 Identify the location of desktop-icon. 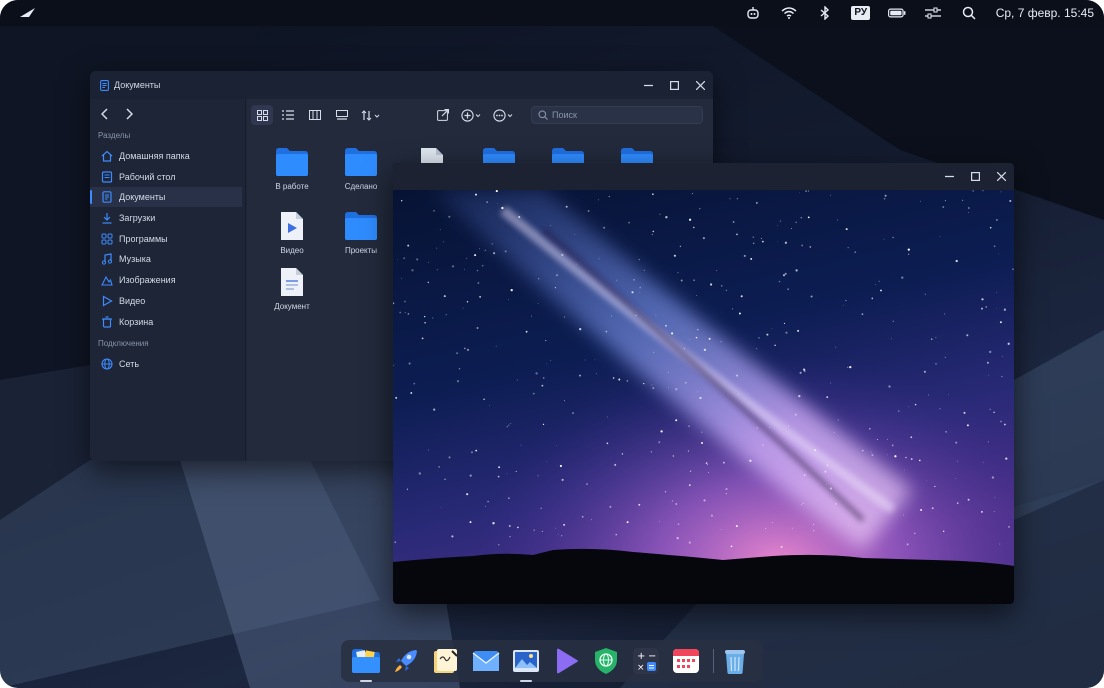
(107, 177).